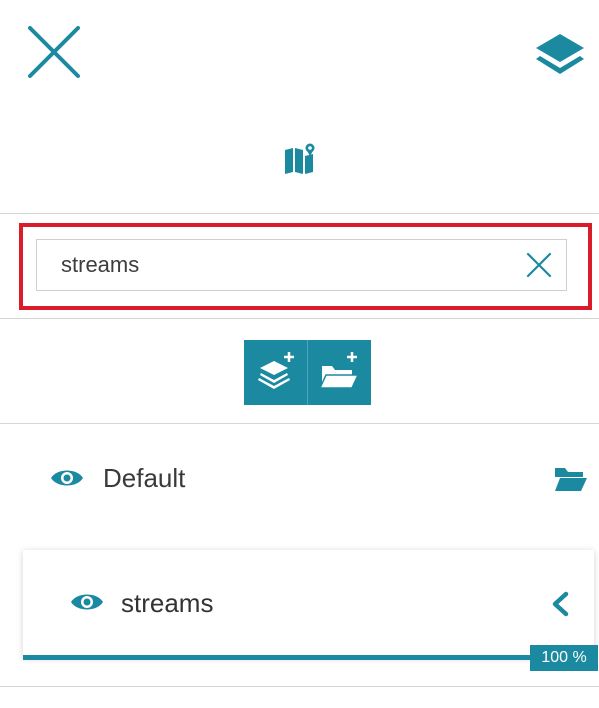 This screenshot has width=599, height=708. I want to click on search-highlight, so click(305, 266).